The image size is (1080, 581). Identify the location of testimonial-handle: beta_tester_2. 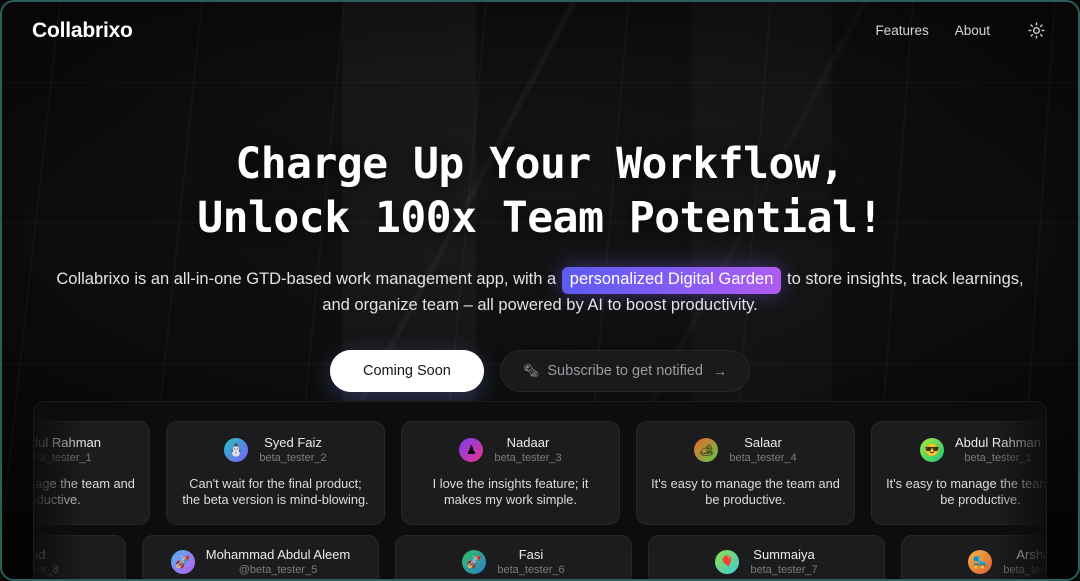
(293, 458).